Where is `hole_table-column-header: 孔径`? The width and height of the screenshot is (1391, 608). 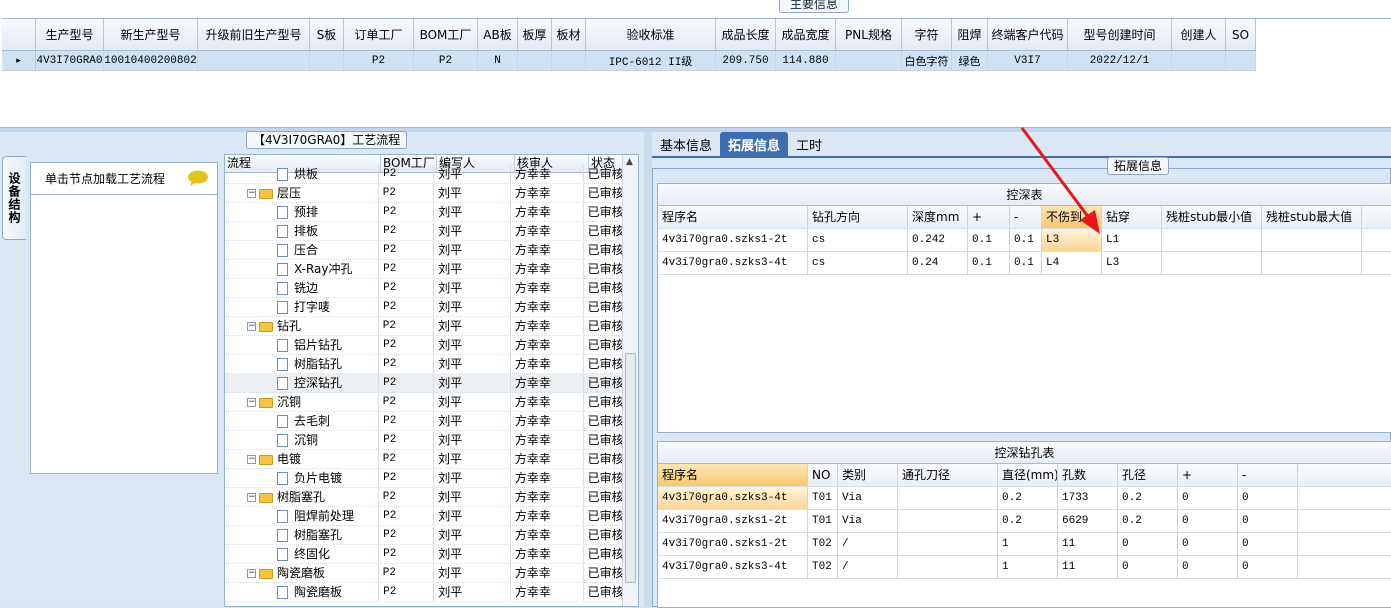 hole_table-column-header: 孔径 is located at coordinates (1148, 475).